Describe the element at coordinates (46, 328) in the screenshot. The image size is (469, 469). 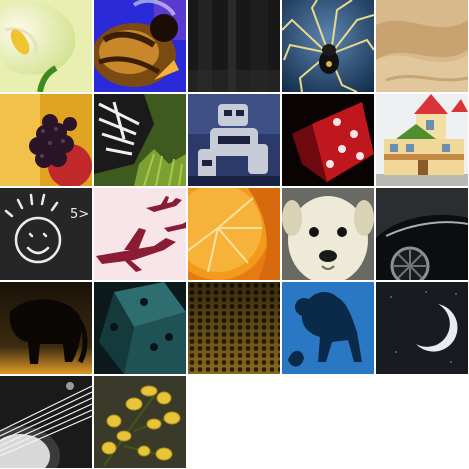
I see `tile-elephant-silhouette` at that location.